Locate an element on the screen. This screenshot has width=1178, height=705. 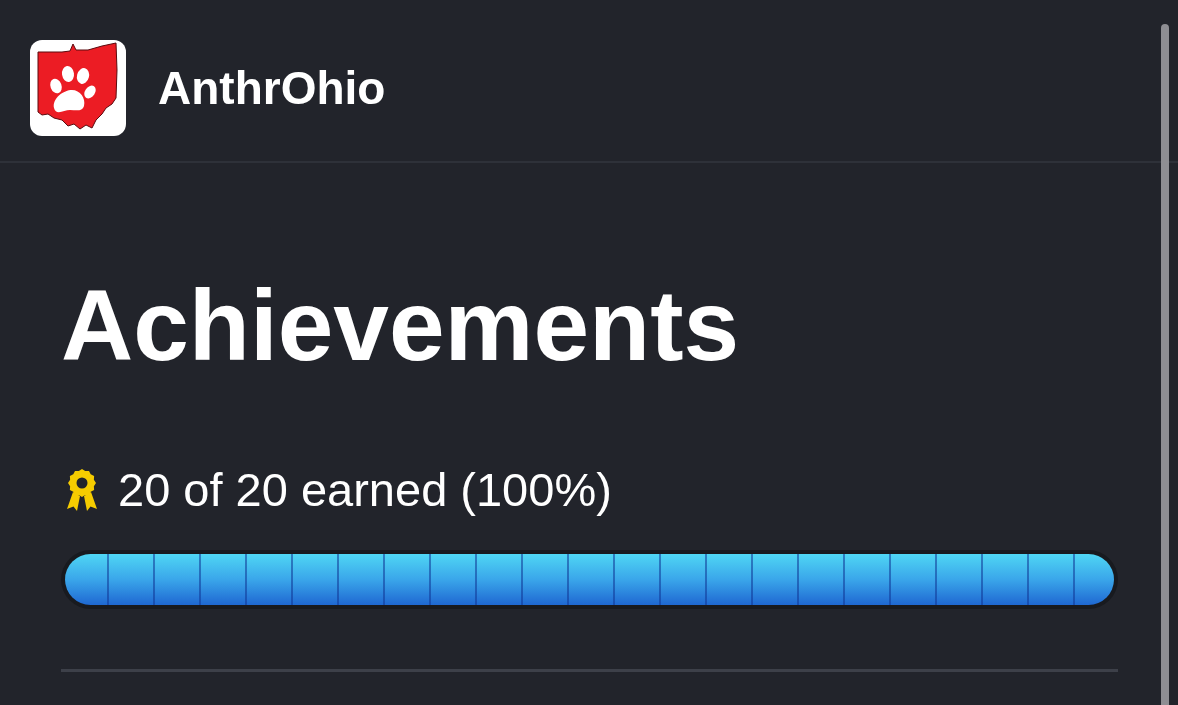
award-ribbon-icon is located at coordinates (82, 489).